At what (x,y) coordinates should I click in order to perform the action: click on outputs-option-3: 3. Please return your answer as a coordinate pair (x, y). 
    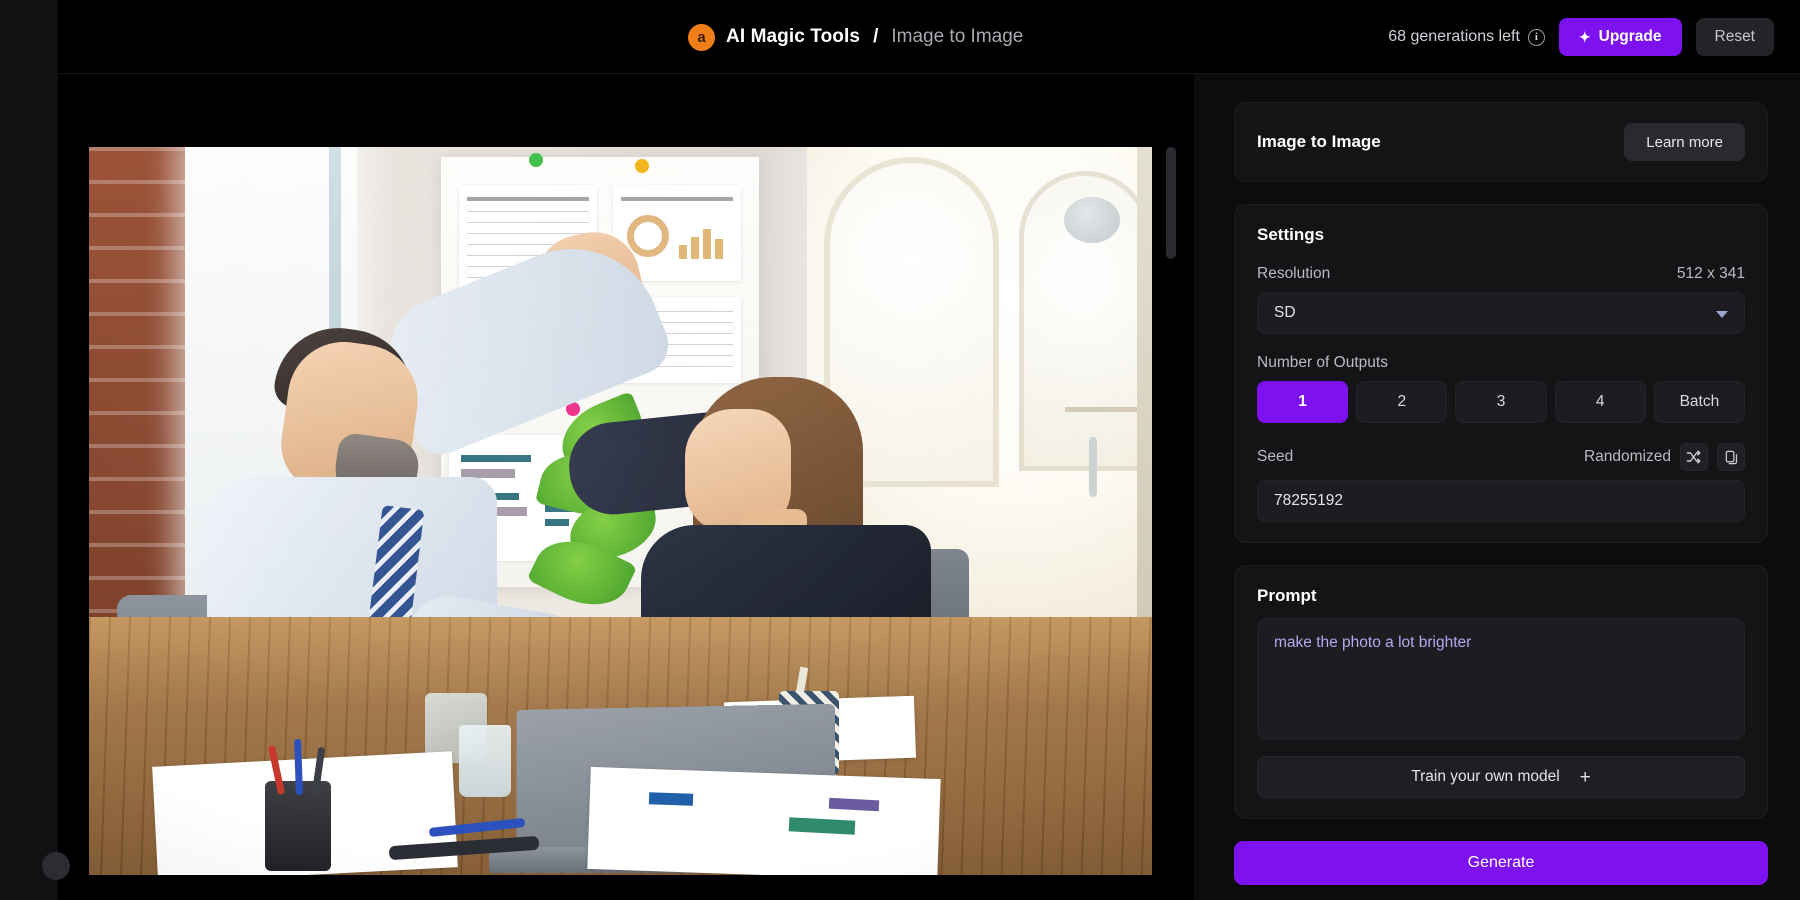
    Looking at the image, I should click on (1501, 402).